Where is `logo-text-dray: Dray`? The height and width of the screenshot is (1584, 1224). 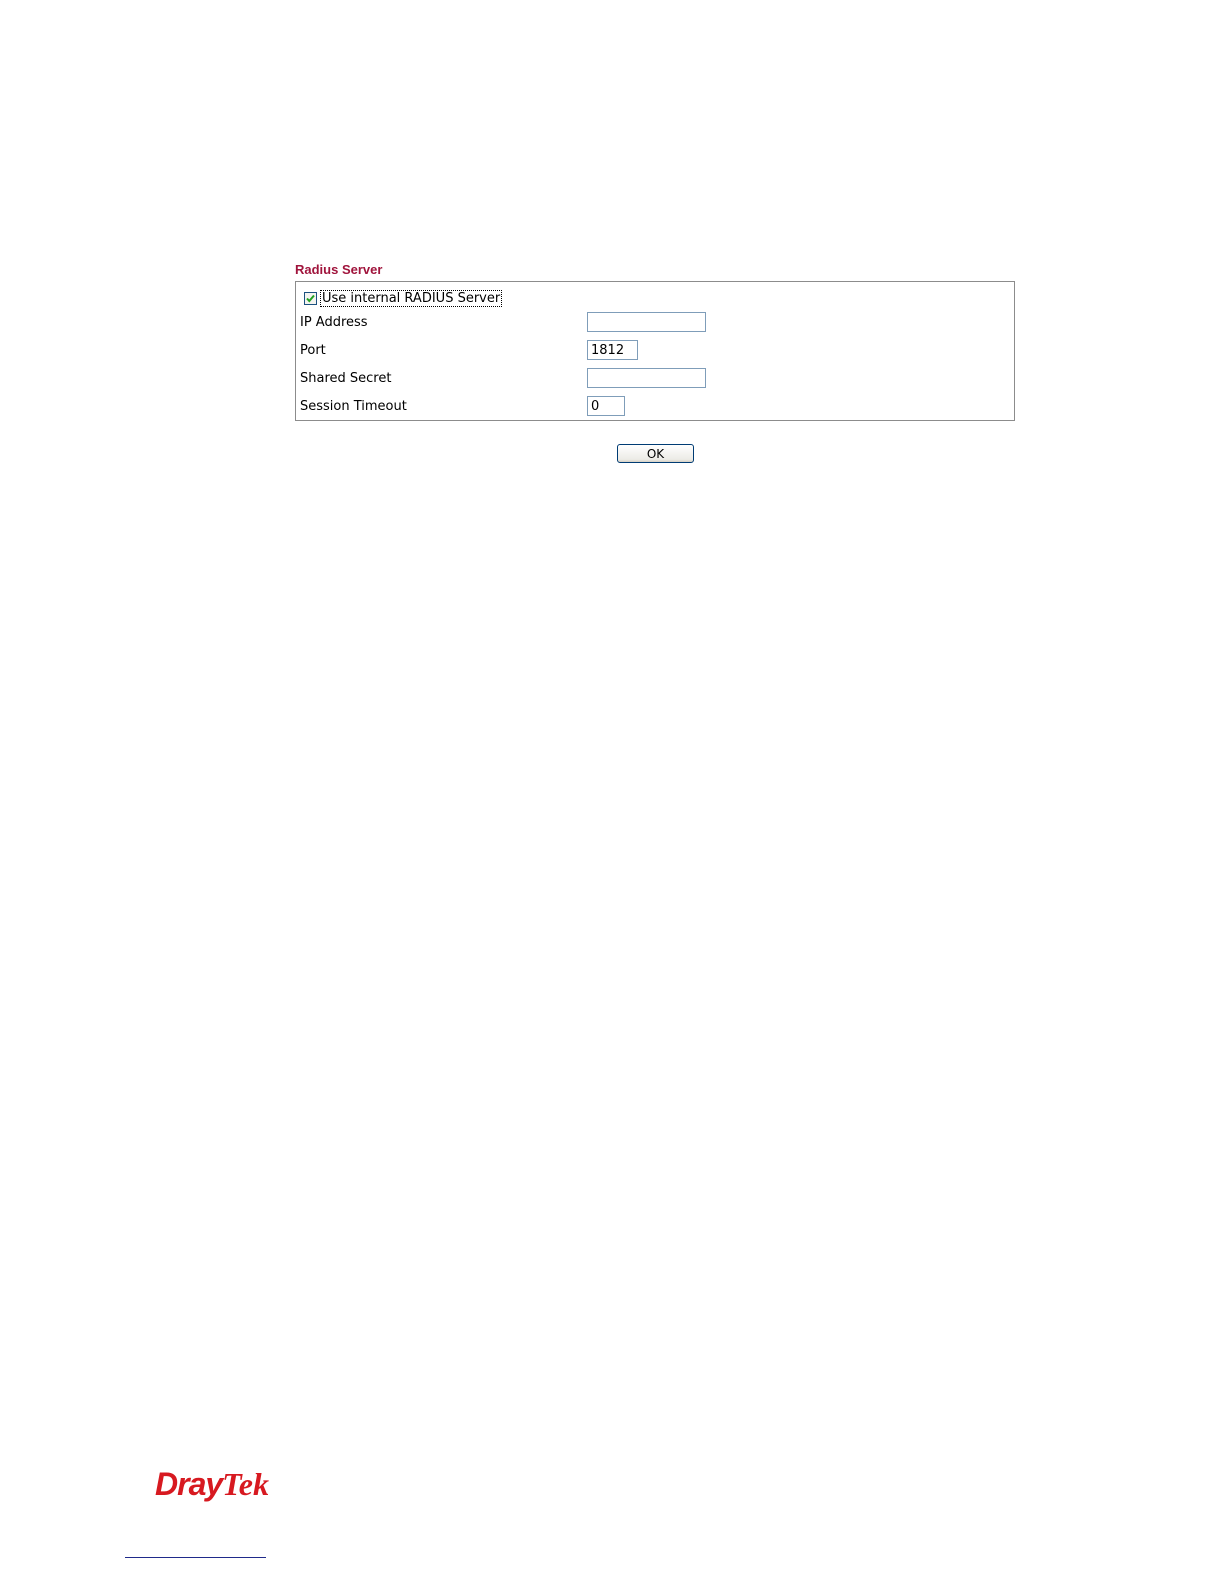
logo-text-dray: Dray is located at coordinates (189, 1484).